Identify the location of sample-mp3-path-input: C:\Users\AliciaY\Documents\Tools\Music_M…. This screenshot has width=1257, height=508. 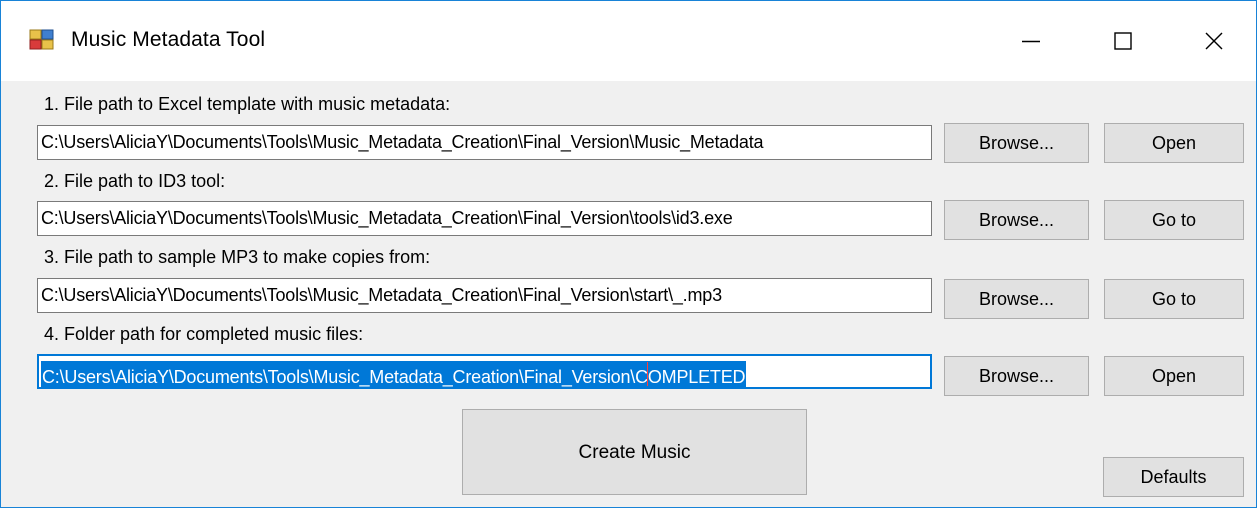
(484, 295).